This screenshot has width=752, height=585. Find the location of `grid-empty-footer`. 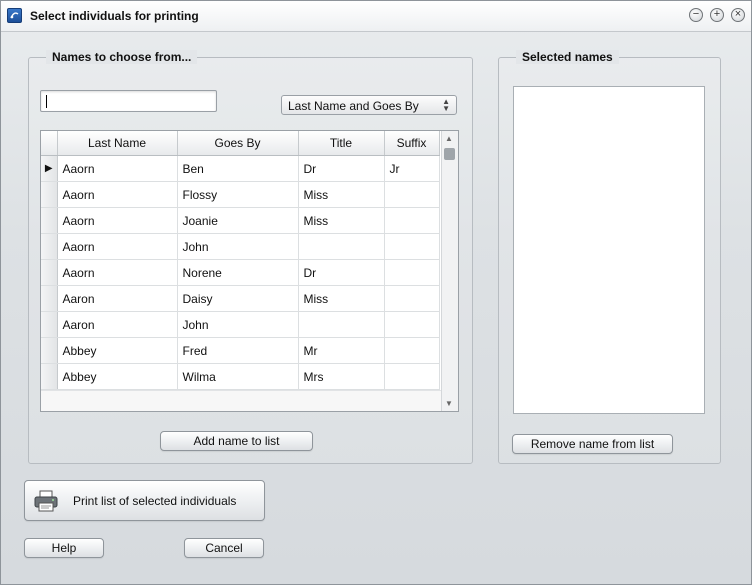

grid-empty-footer is located at coordinates (241, 400).